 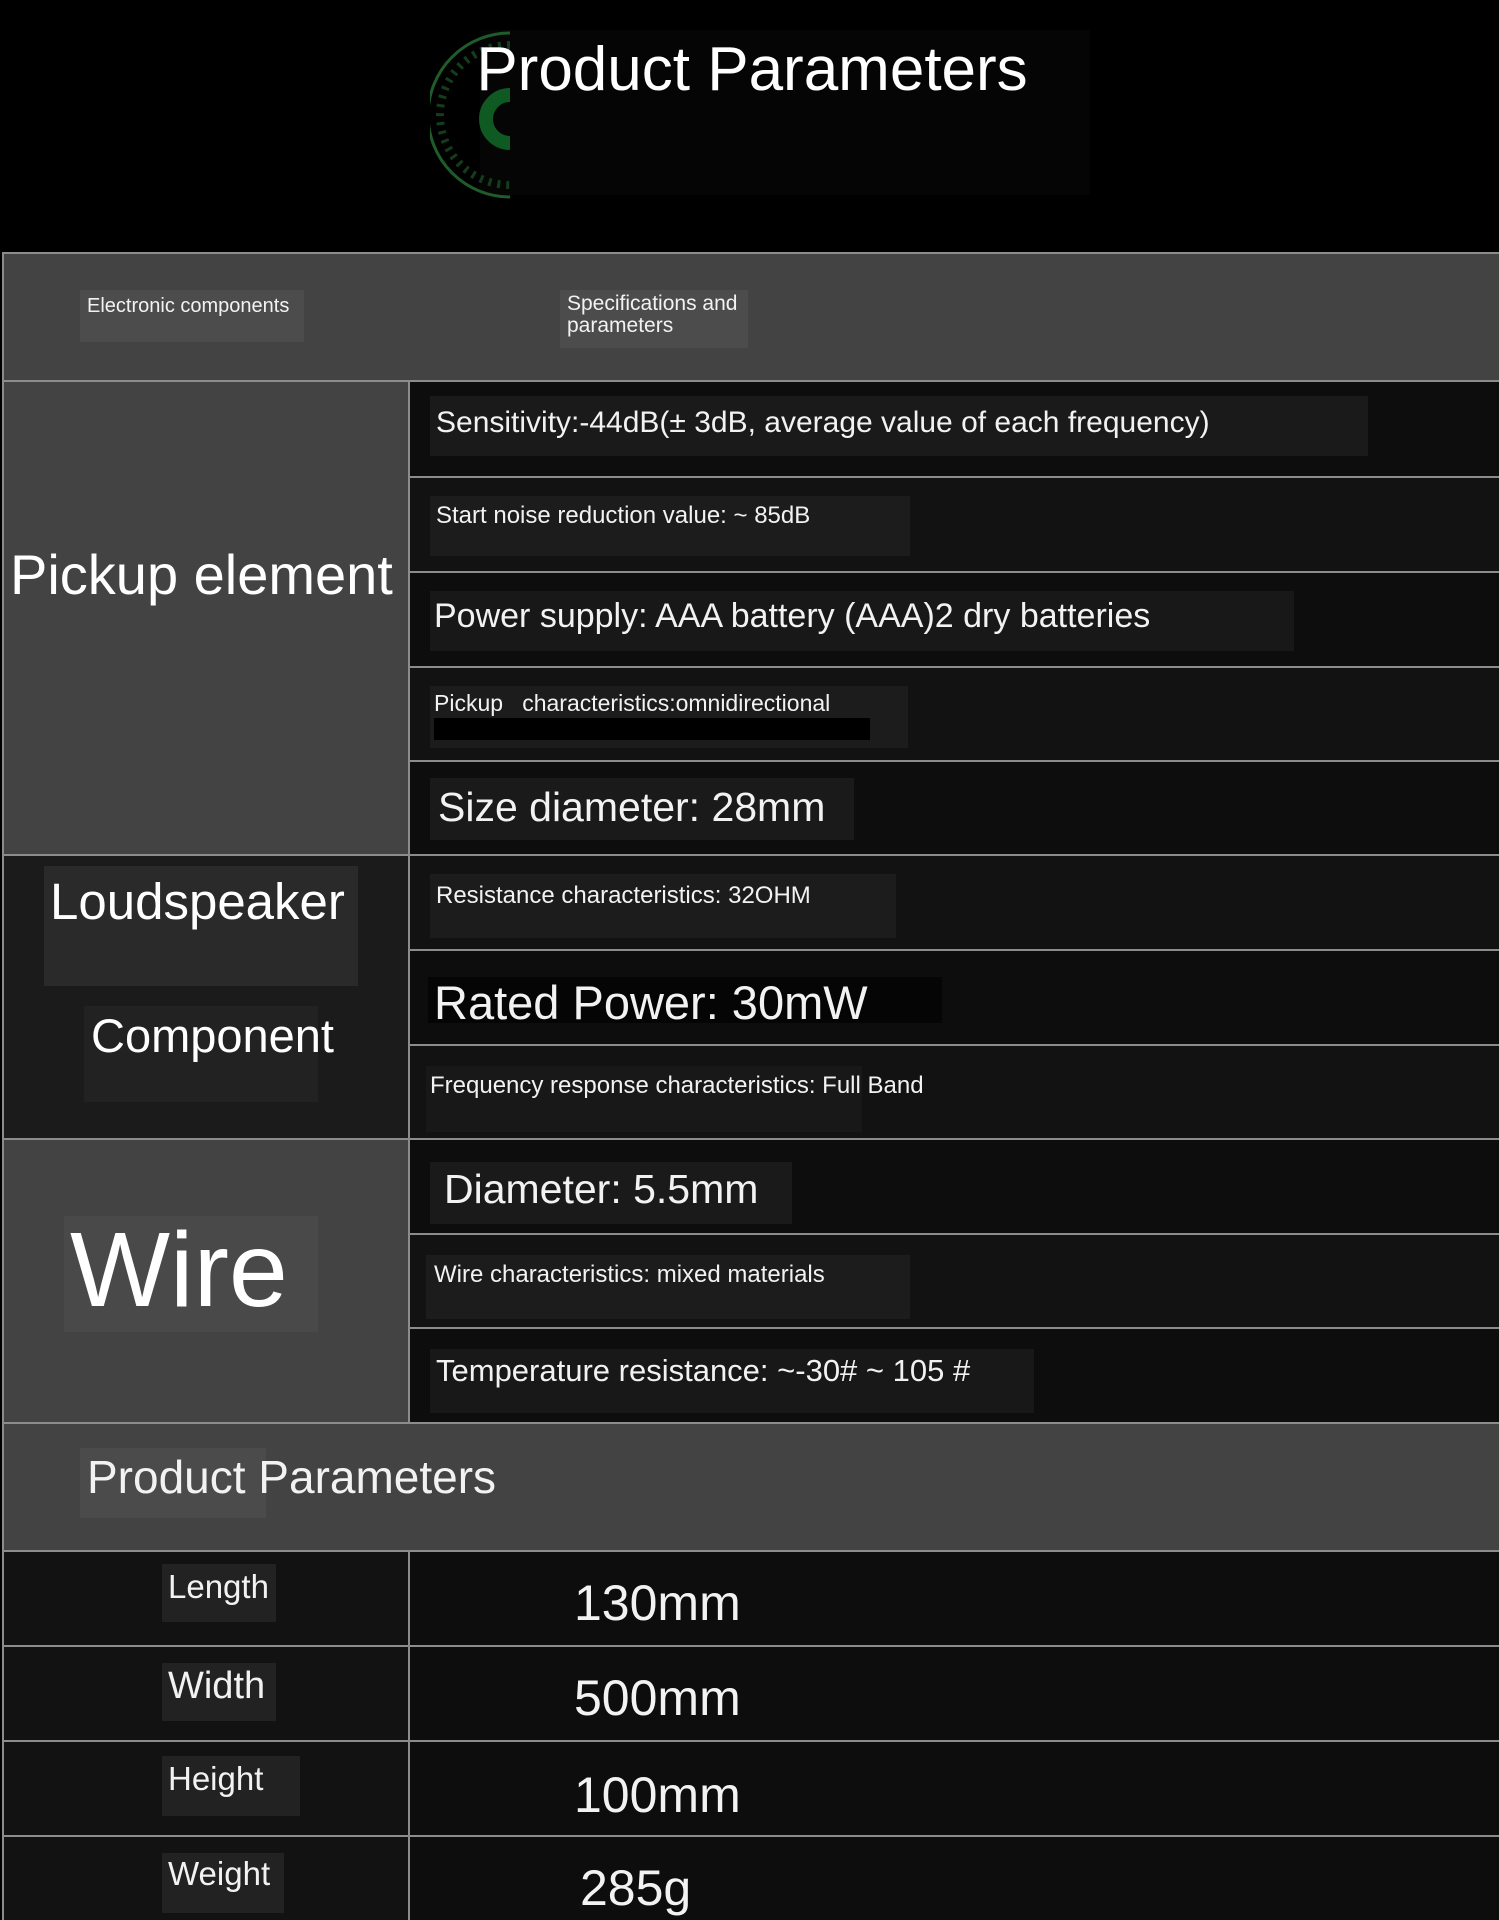 I want to click on spec-row: Rated Power: 30mW, so click(x=953, y=996).